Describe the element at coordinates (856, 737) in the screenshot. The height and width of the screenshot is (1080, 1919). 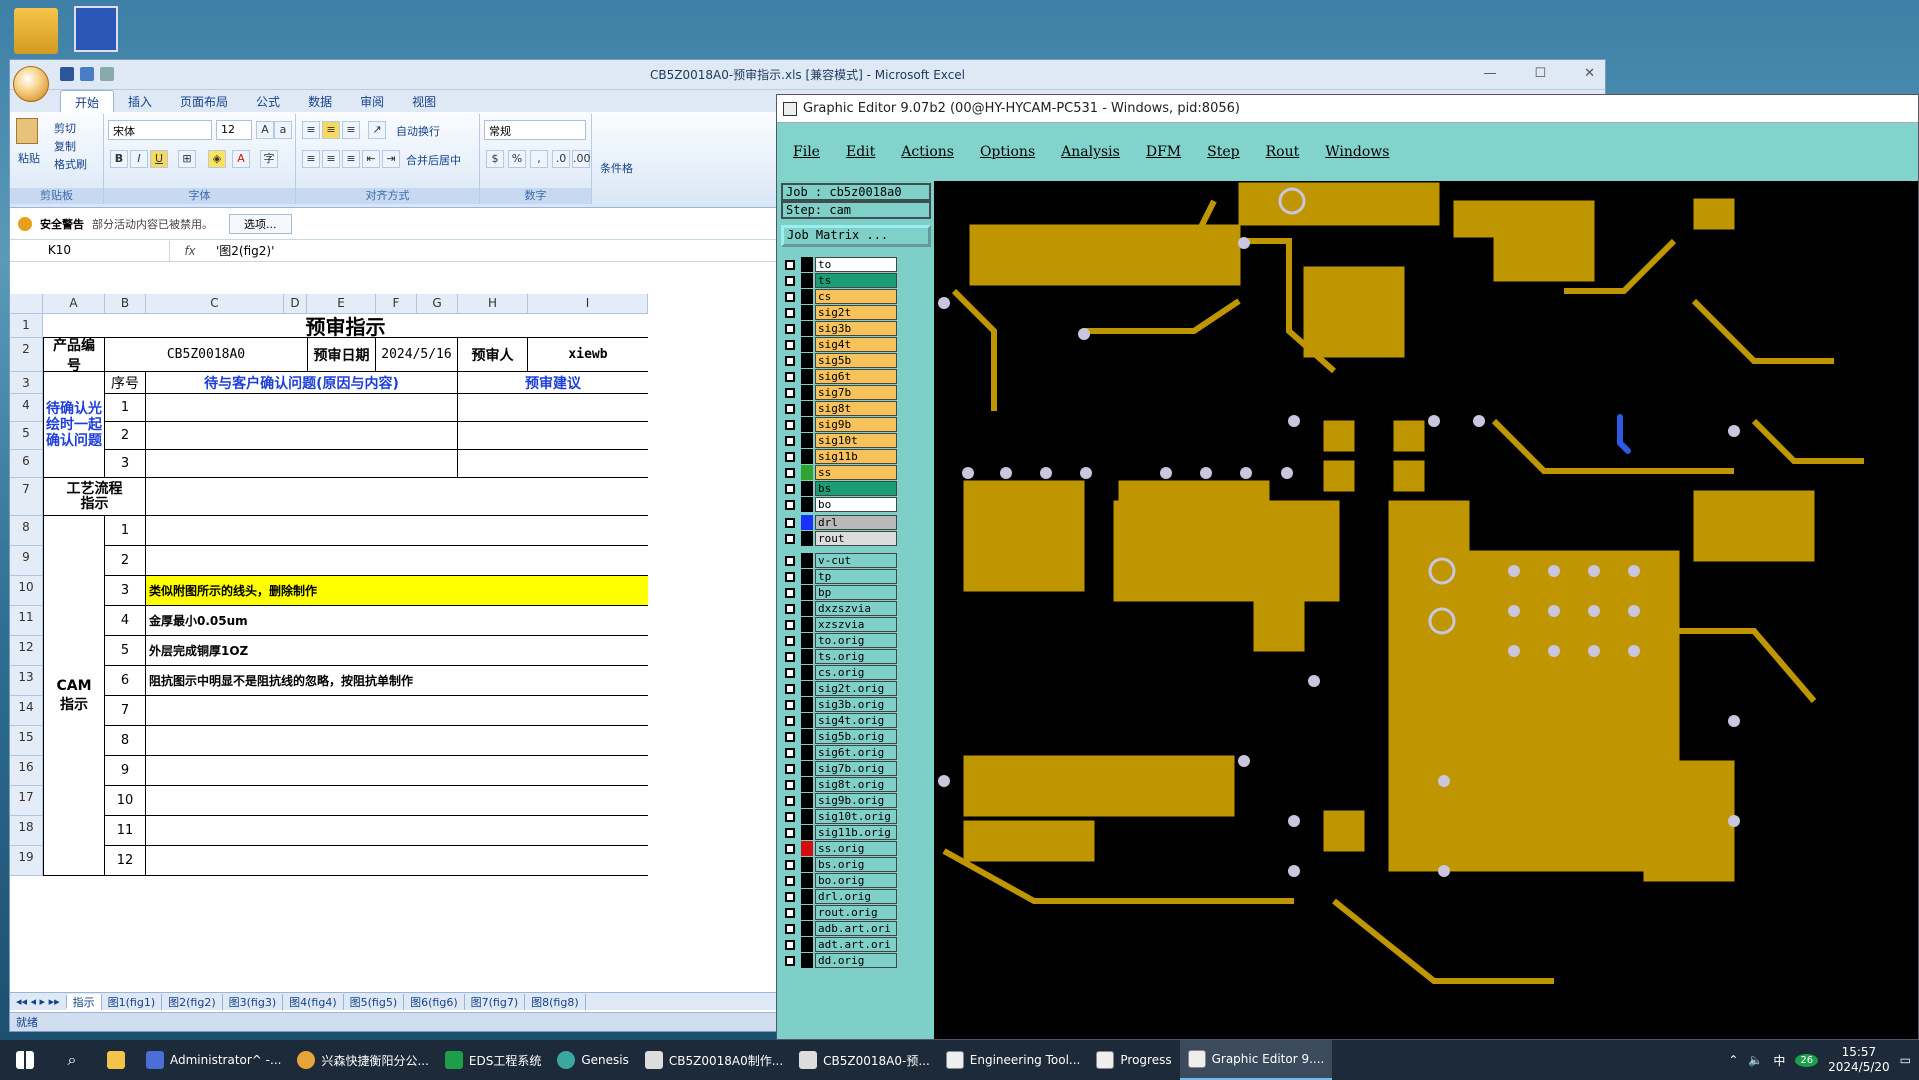
I see `layer-row: sig5b.orig` at that location.